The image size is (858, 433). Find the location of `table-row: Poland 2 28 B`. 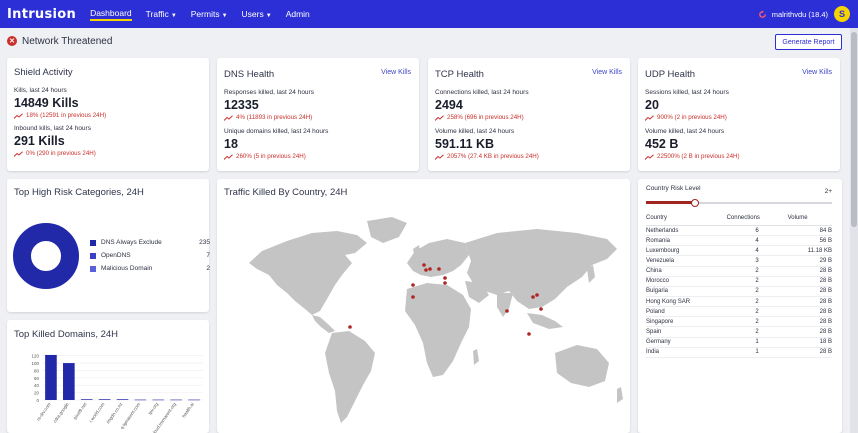

table-row: Poland 2 28 B is located at coordinates (739, 312).